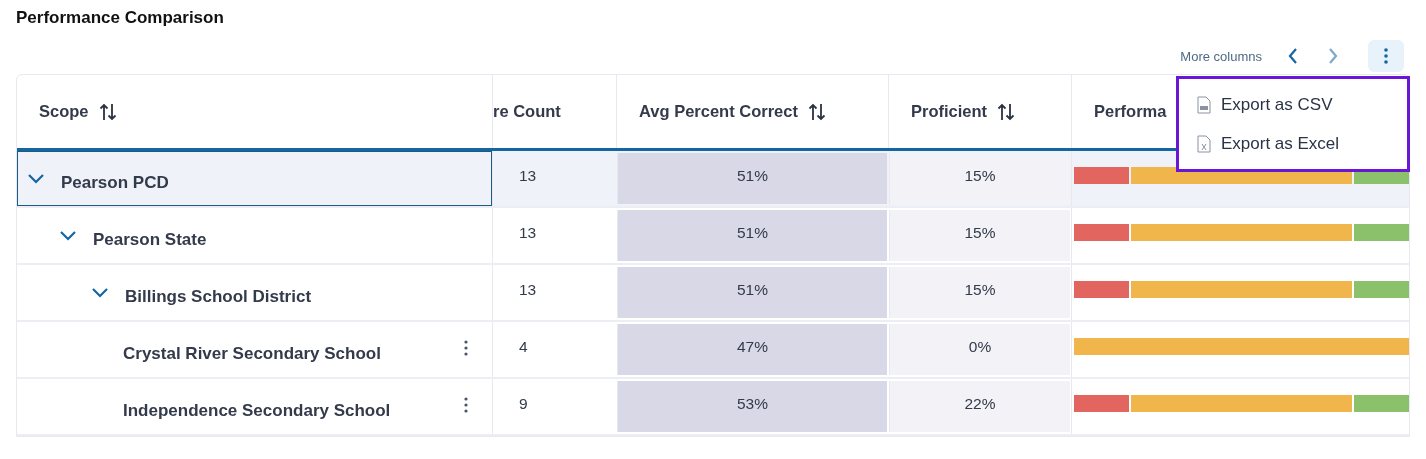 The image size is (1426, 459). Describe the element at coordinates (120, 18) in the screenshot. I see `section-title: Performance Comparison` at that location.